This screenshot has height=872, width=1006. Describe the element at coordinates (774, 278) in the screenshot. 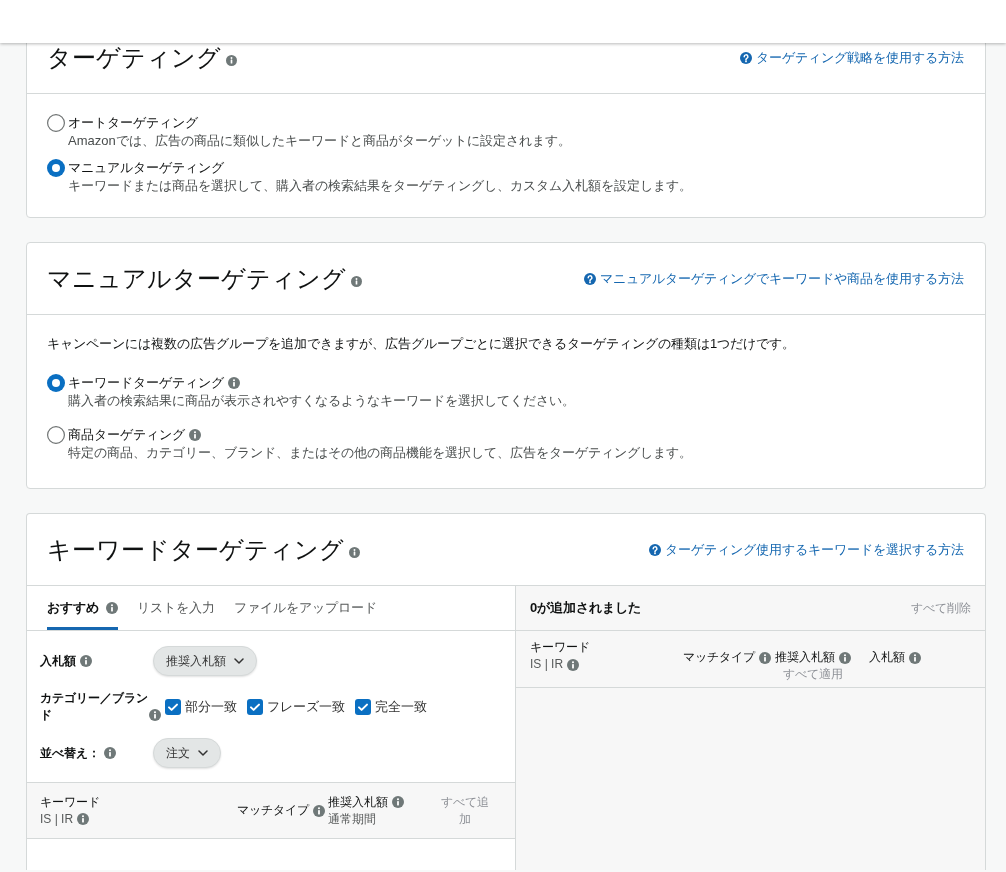

I see `help-link: マニュアルターゲティングでキーワードや商品を使用する方法` at that location.